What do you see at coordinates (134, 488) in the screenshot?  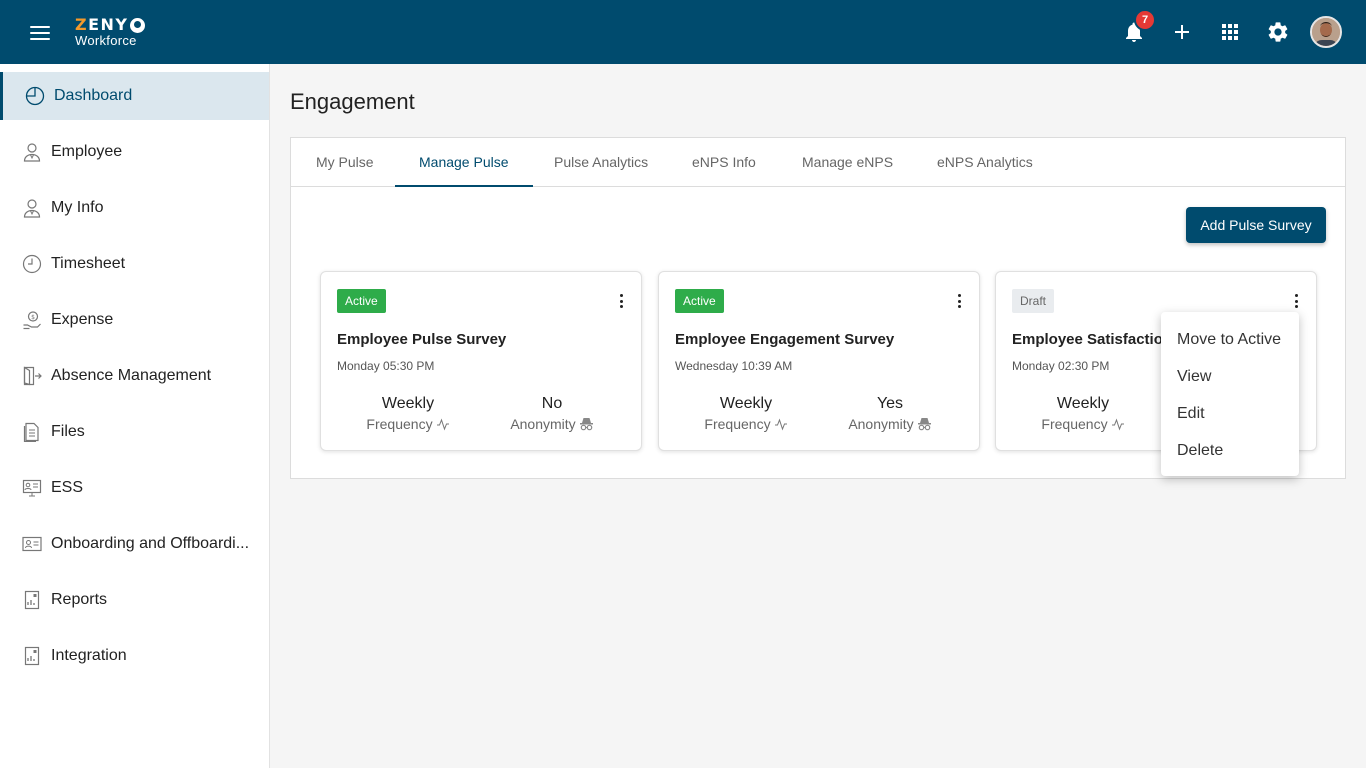 I see `sidebar-item-ess: ESS` at bounding box center [134, 488].